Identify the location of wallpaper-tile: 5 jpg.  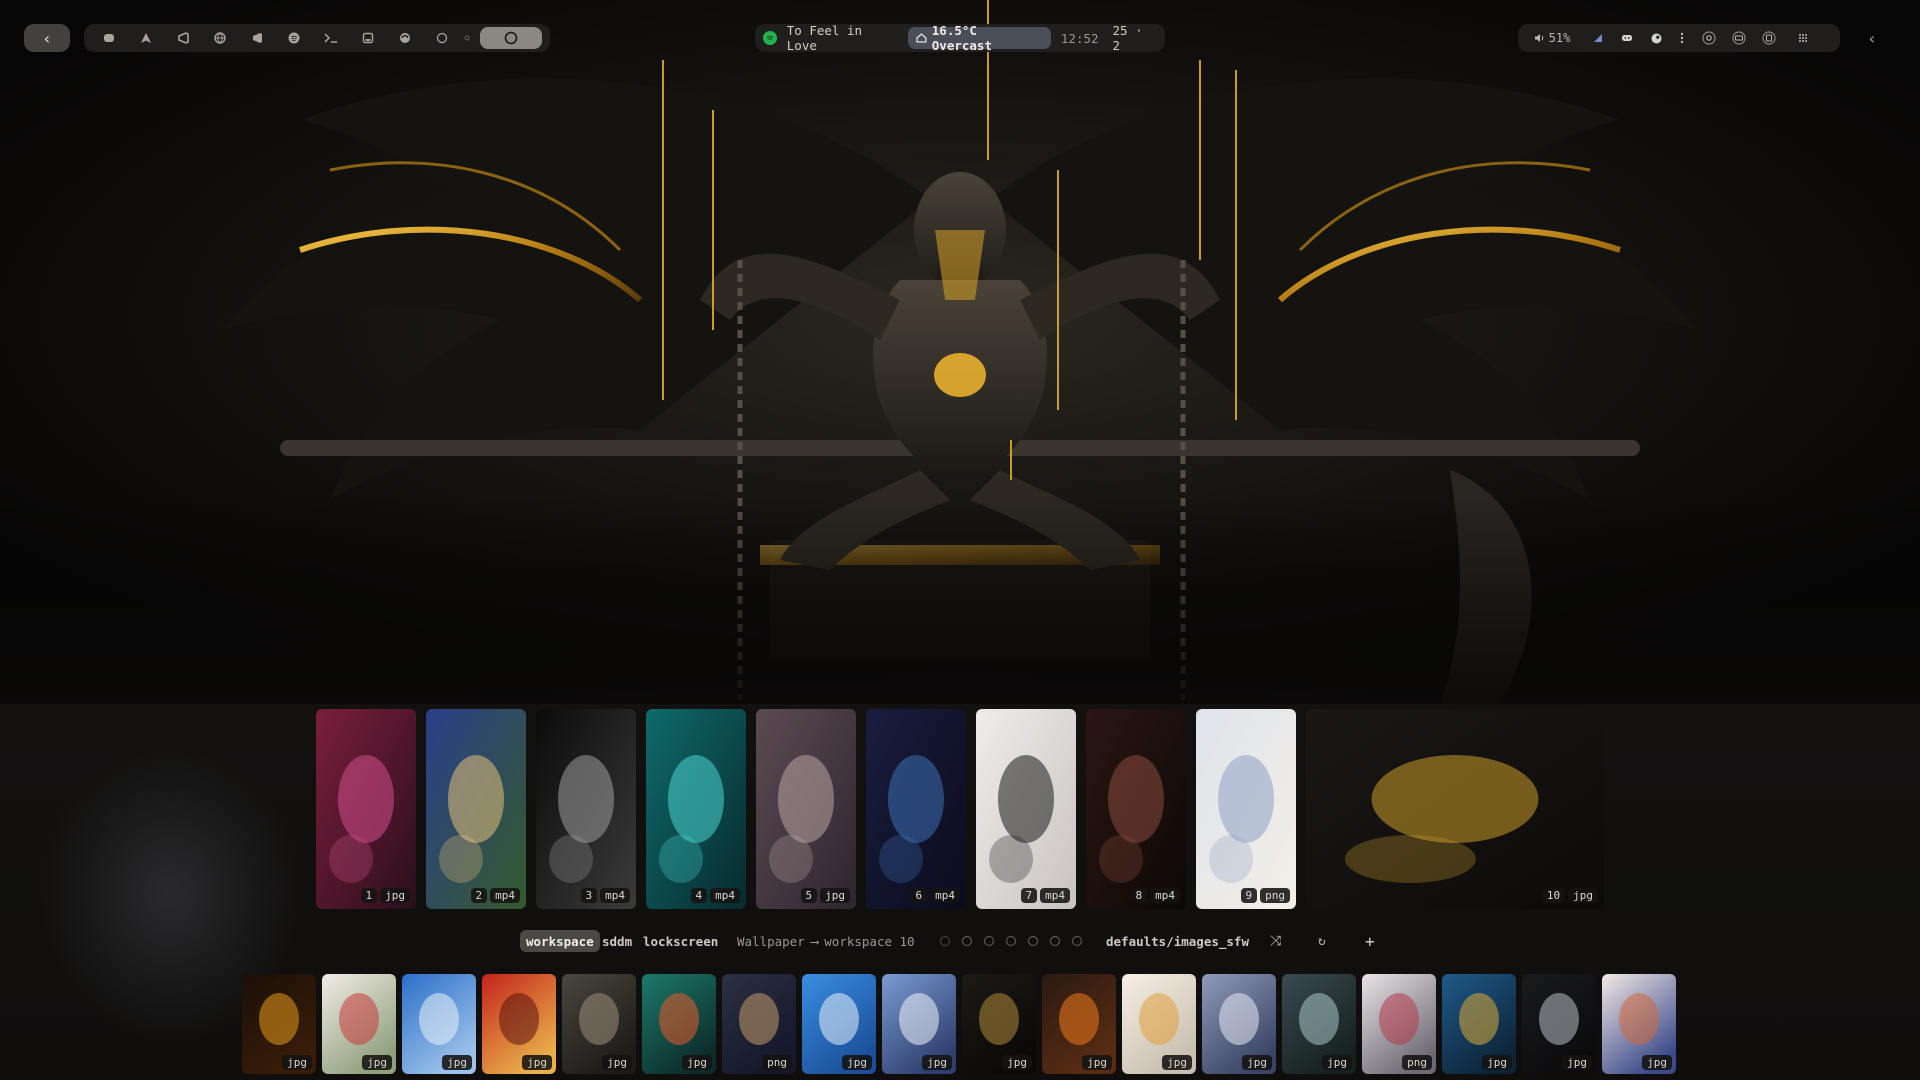
(806, 809).